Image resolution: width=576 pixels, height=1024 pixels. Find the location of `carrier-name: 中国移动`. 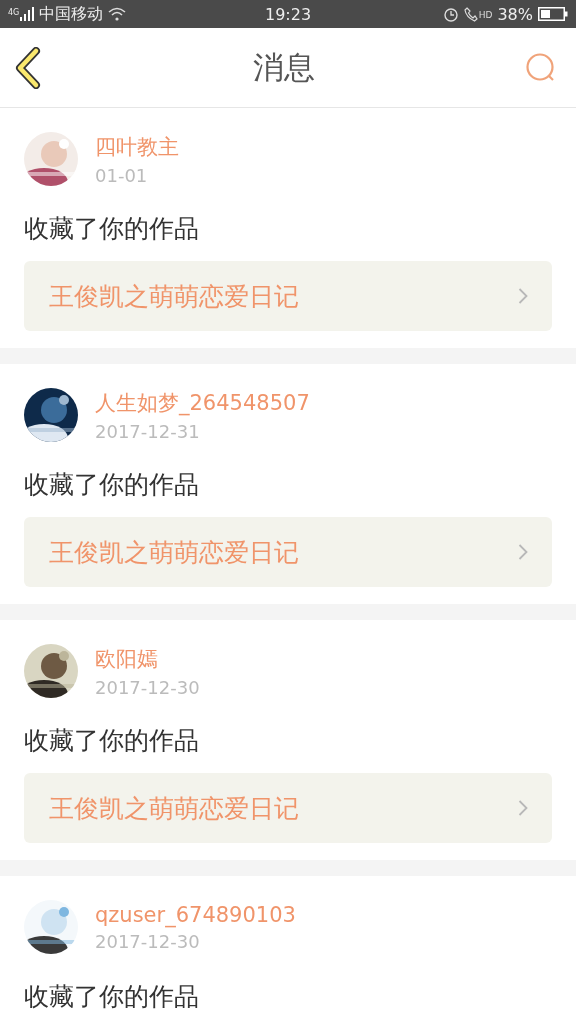

carrier-name: 中国移动 is located at coordinates (71, 14).